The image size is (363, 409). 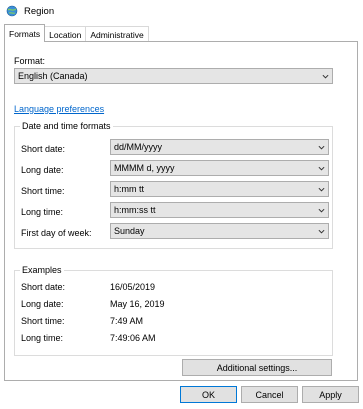 I want to click on format-combo: English (Canada), so click(x=173, y=76).